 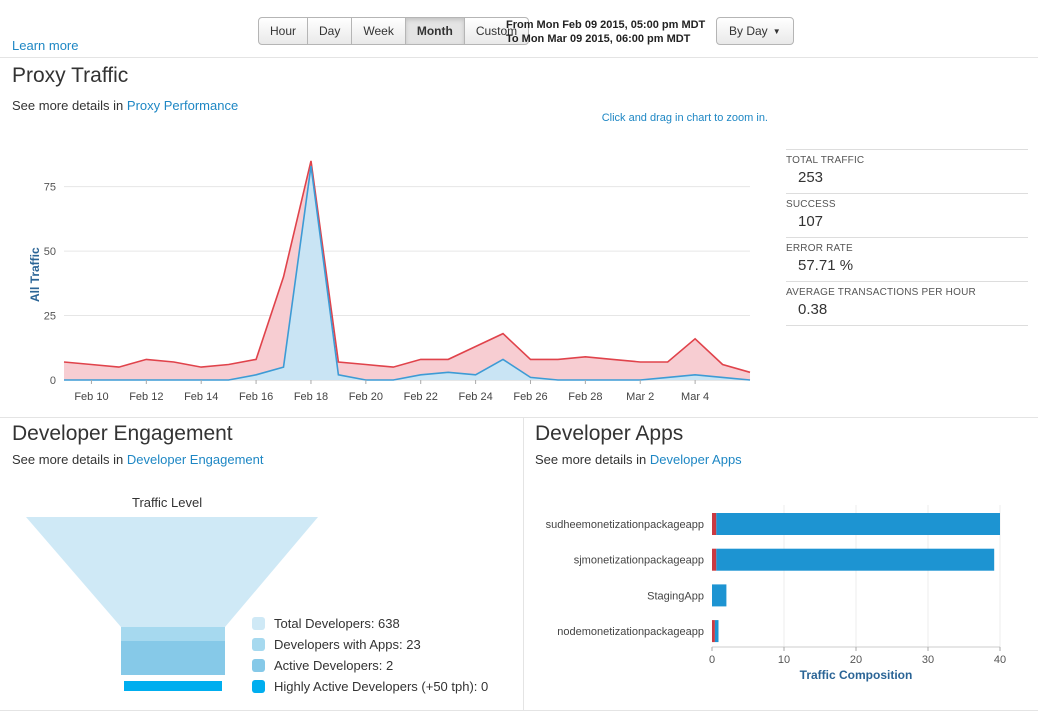 I want to click on svg-text: Feb 12, so click(x=146, y=397).